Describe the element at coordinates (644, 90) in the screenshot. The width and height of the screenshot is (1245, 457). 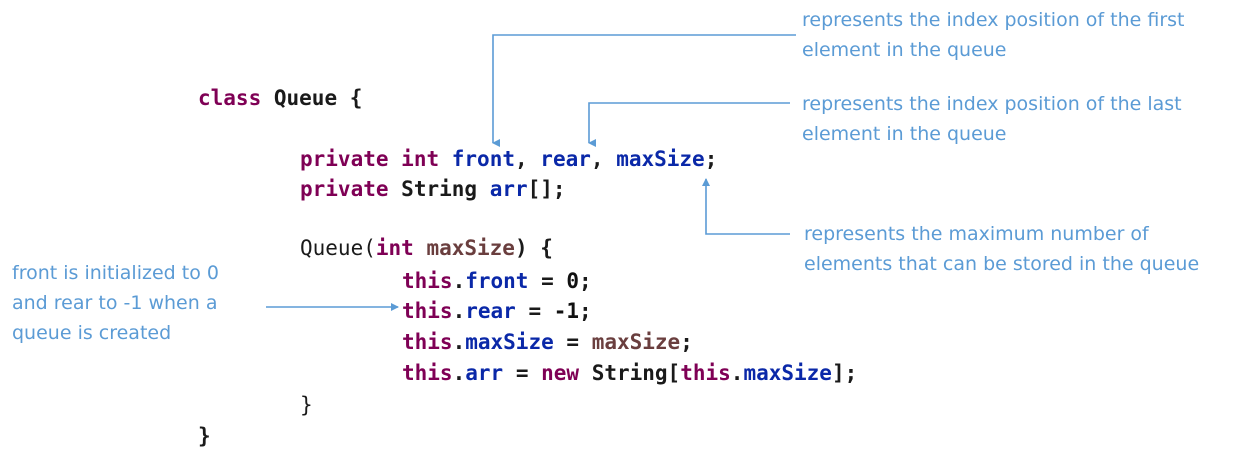
I see `front-connector` at that location.